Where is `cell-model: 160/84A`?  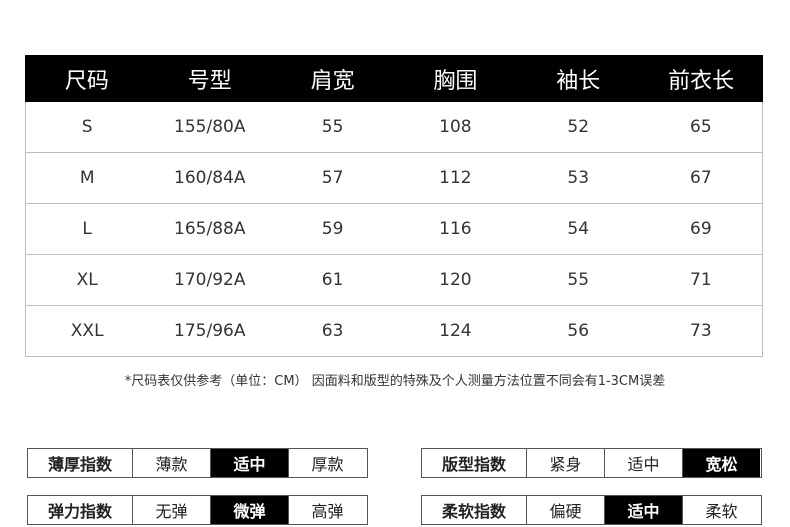 cell-model: 160/84A is located at coordinates (210, 178).